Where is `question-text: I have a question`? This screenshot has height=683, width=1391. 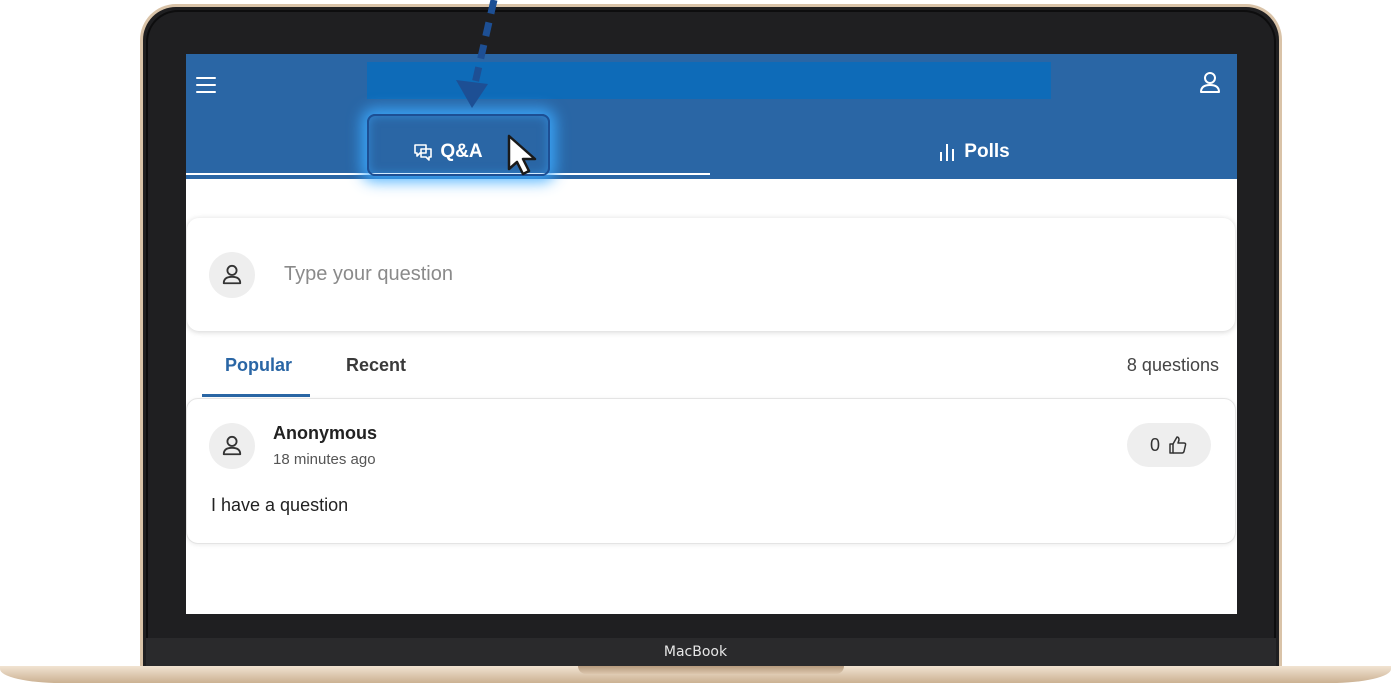 question-text: I have a question is located at coordinates (280, 505).